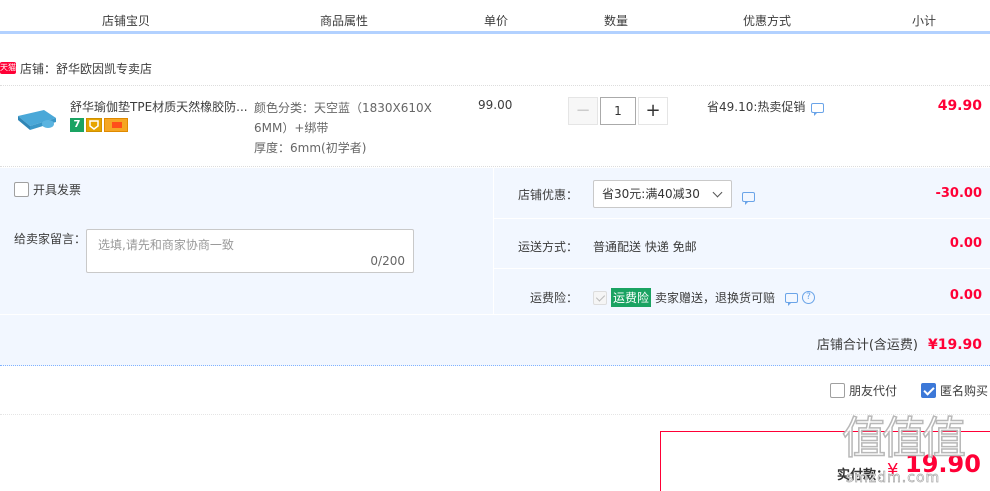 The image size is (990, 491). What do you see at coordinates (496, 21) in the screenshot?
I see `col-header-price: 单价` at bounding box center [496, 21].